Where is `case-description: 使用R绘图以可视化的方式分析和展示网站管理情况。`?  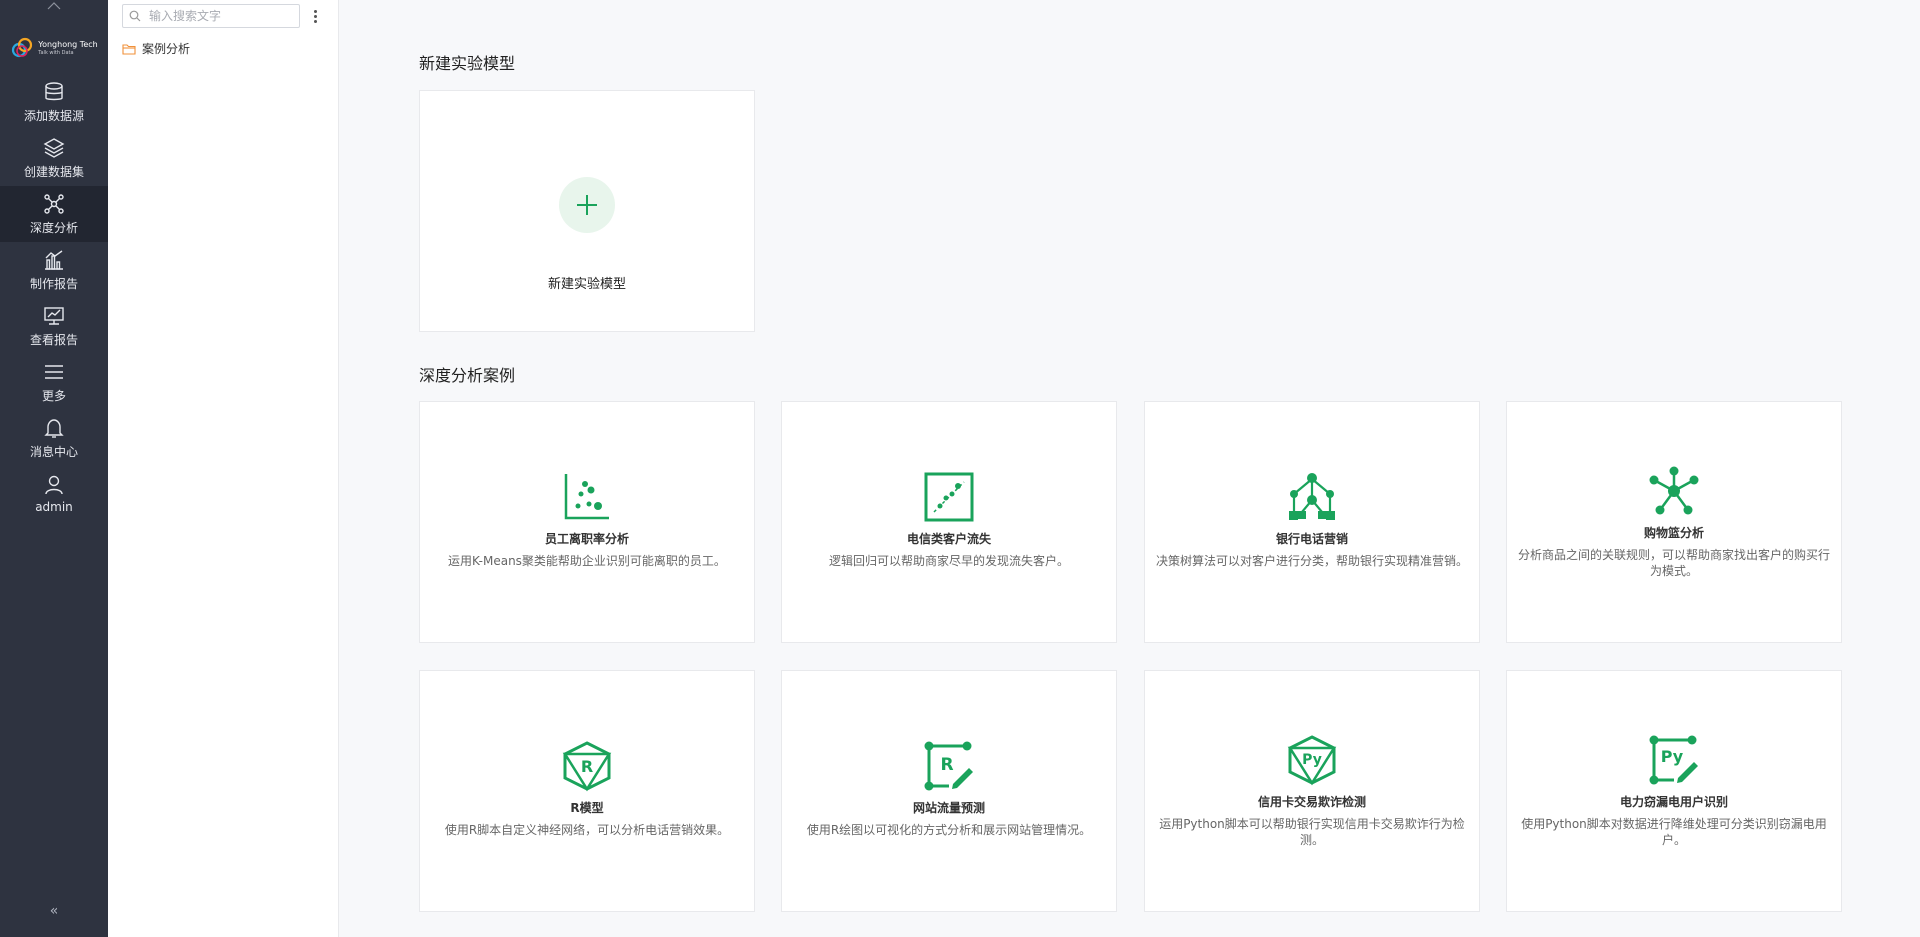
case-description: 使用R绘图以可视化的方式分析和展示网站管理情况。 is located at coordinates (949, 830).